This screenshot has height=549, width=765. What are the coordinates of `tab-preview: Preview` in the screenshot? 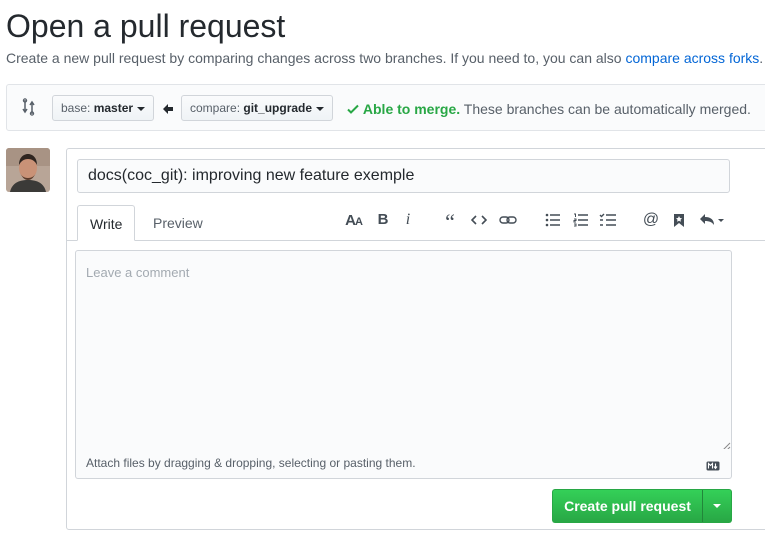 It's located at (178, 223).